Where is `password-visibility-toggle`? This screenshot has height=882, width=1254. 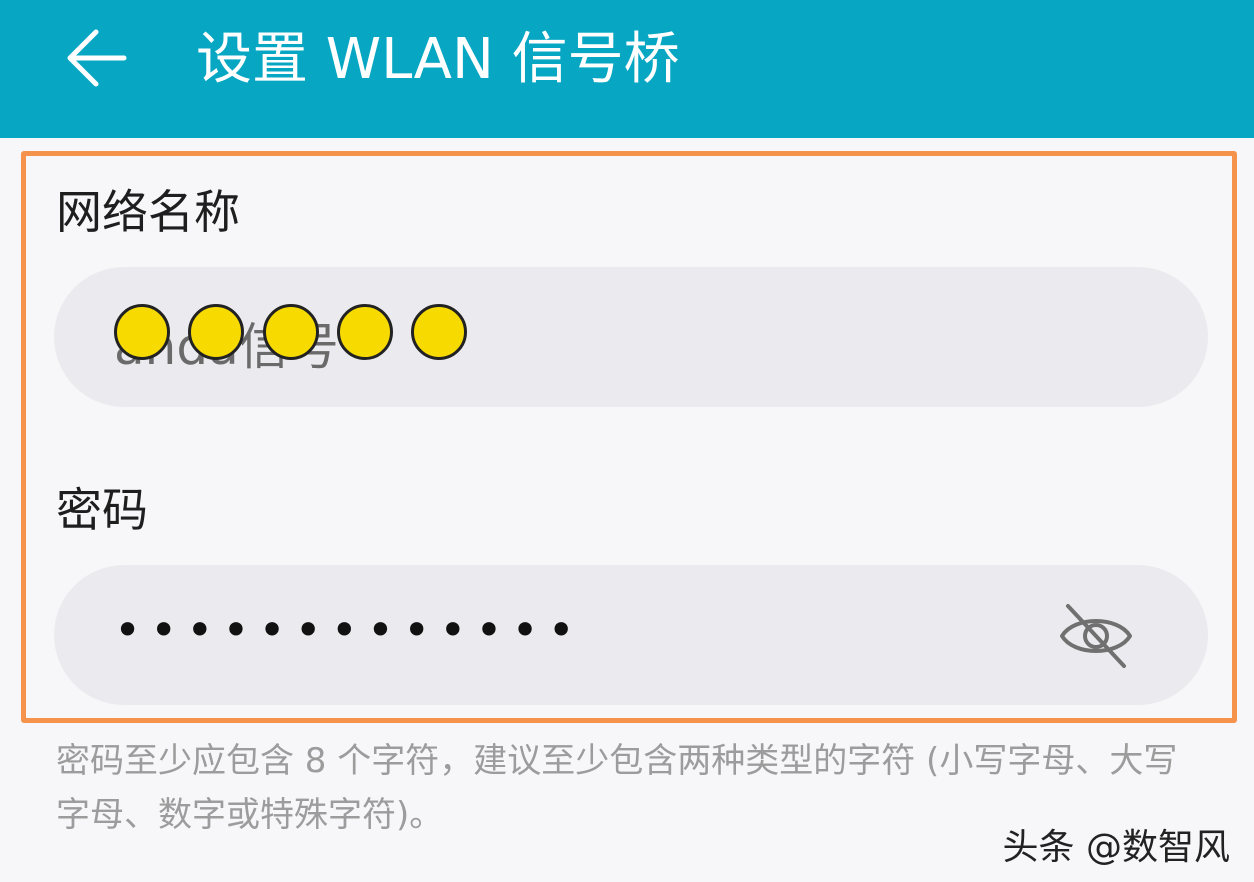
password-visibility-toggle is located at coordinates (1096, 635).